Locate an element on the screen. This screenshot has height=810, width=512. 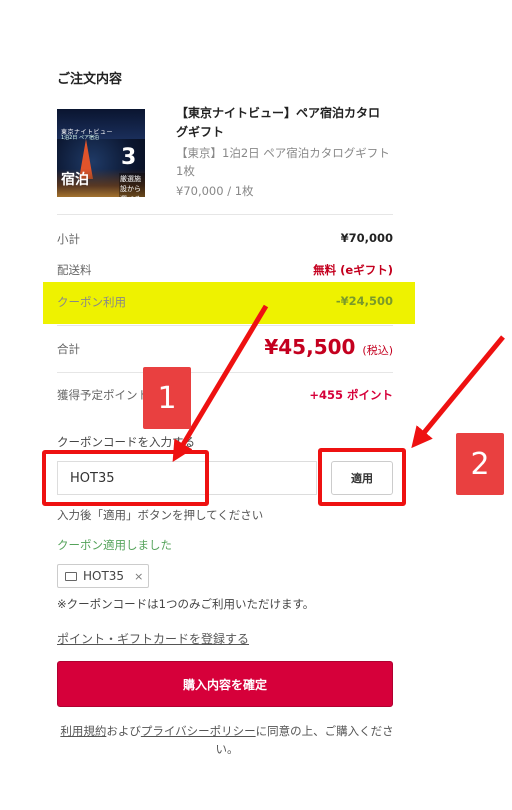
applied-coupon-code: HOT35 is located at coordinates (104, 576).